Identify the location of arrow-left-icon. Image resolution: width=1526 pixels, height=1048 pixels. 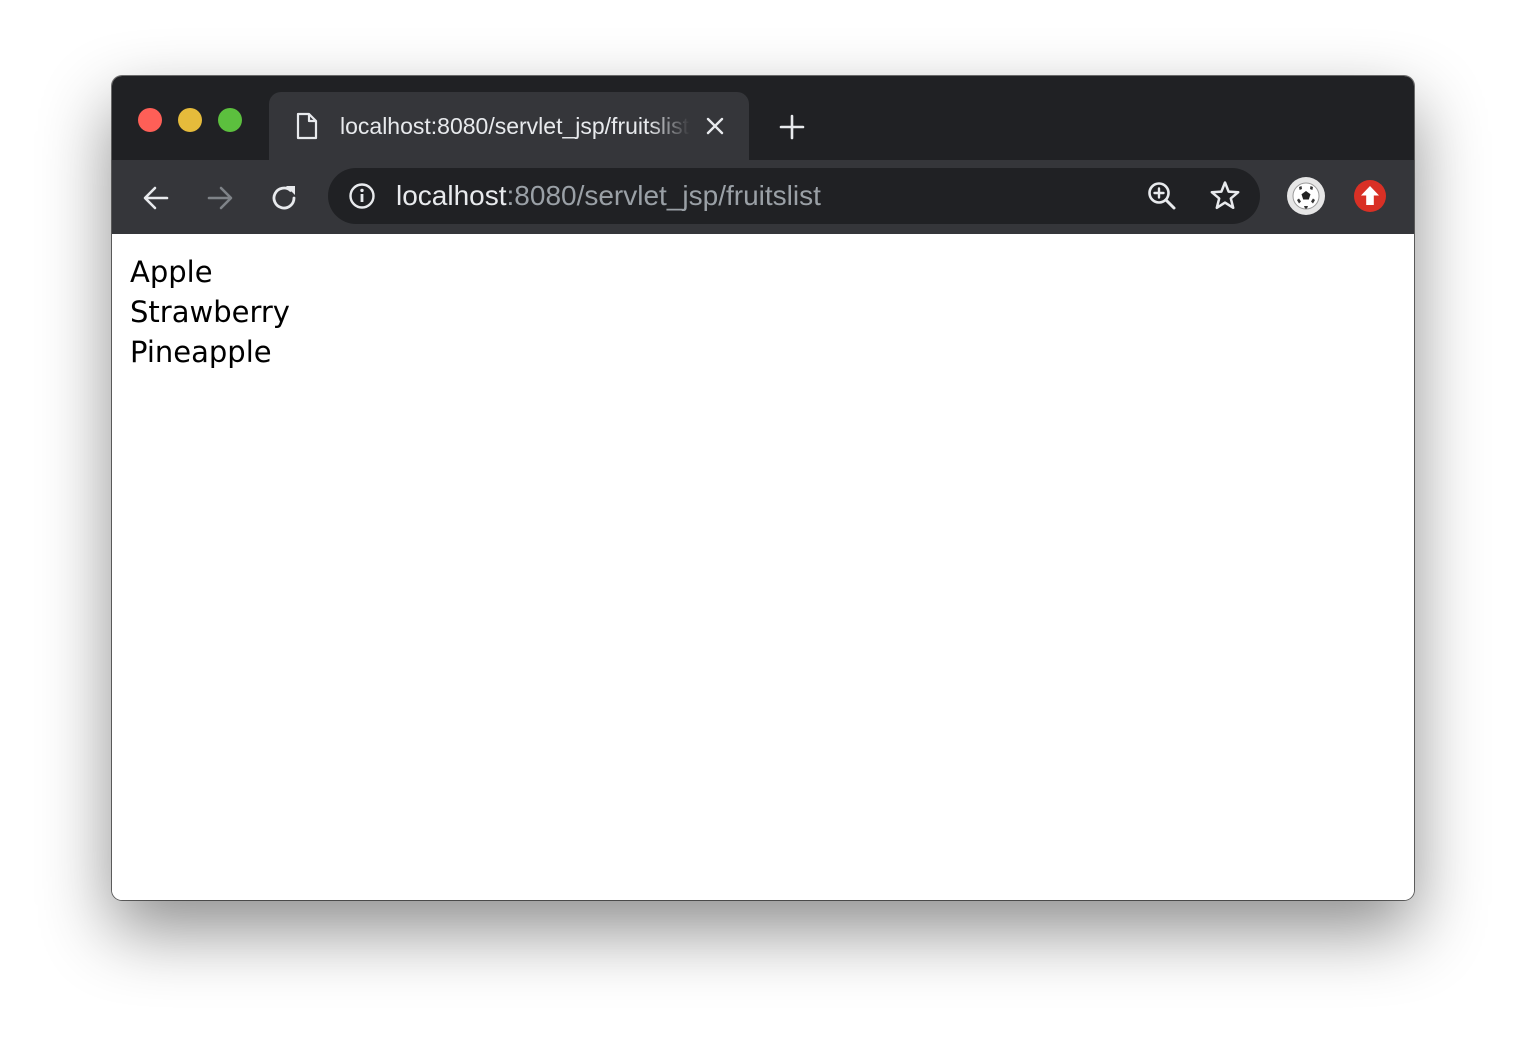
(156, 198).